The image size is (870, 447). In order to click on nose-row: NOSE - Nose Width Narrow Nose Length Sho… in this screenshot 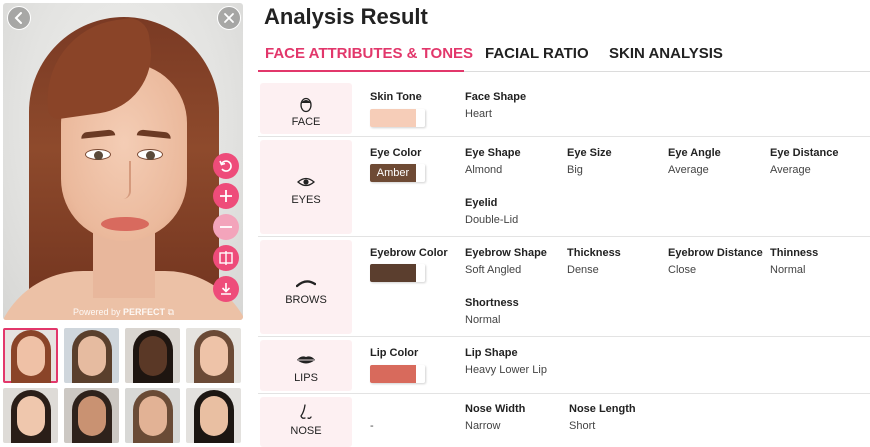, I will do `click(564, 420)`.